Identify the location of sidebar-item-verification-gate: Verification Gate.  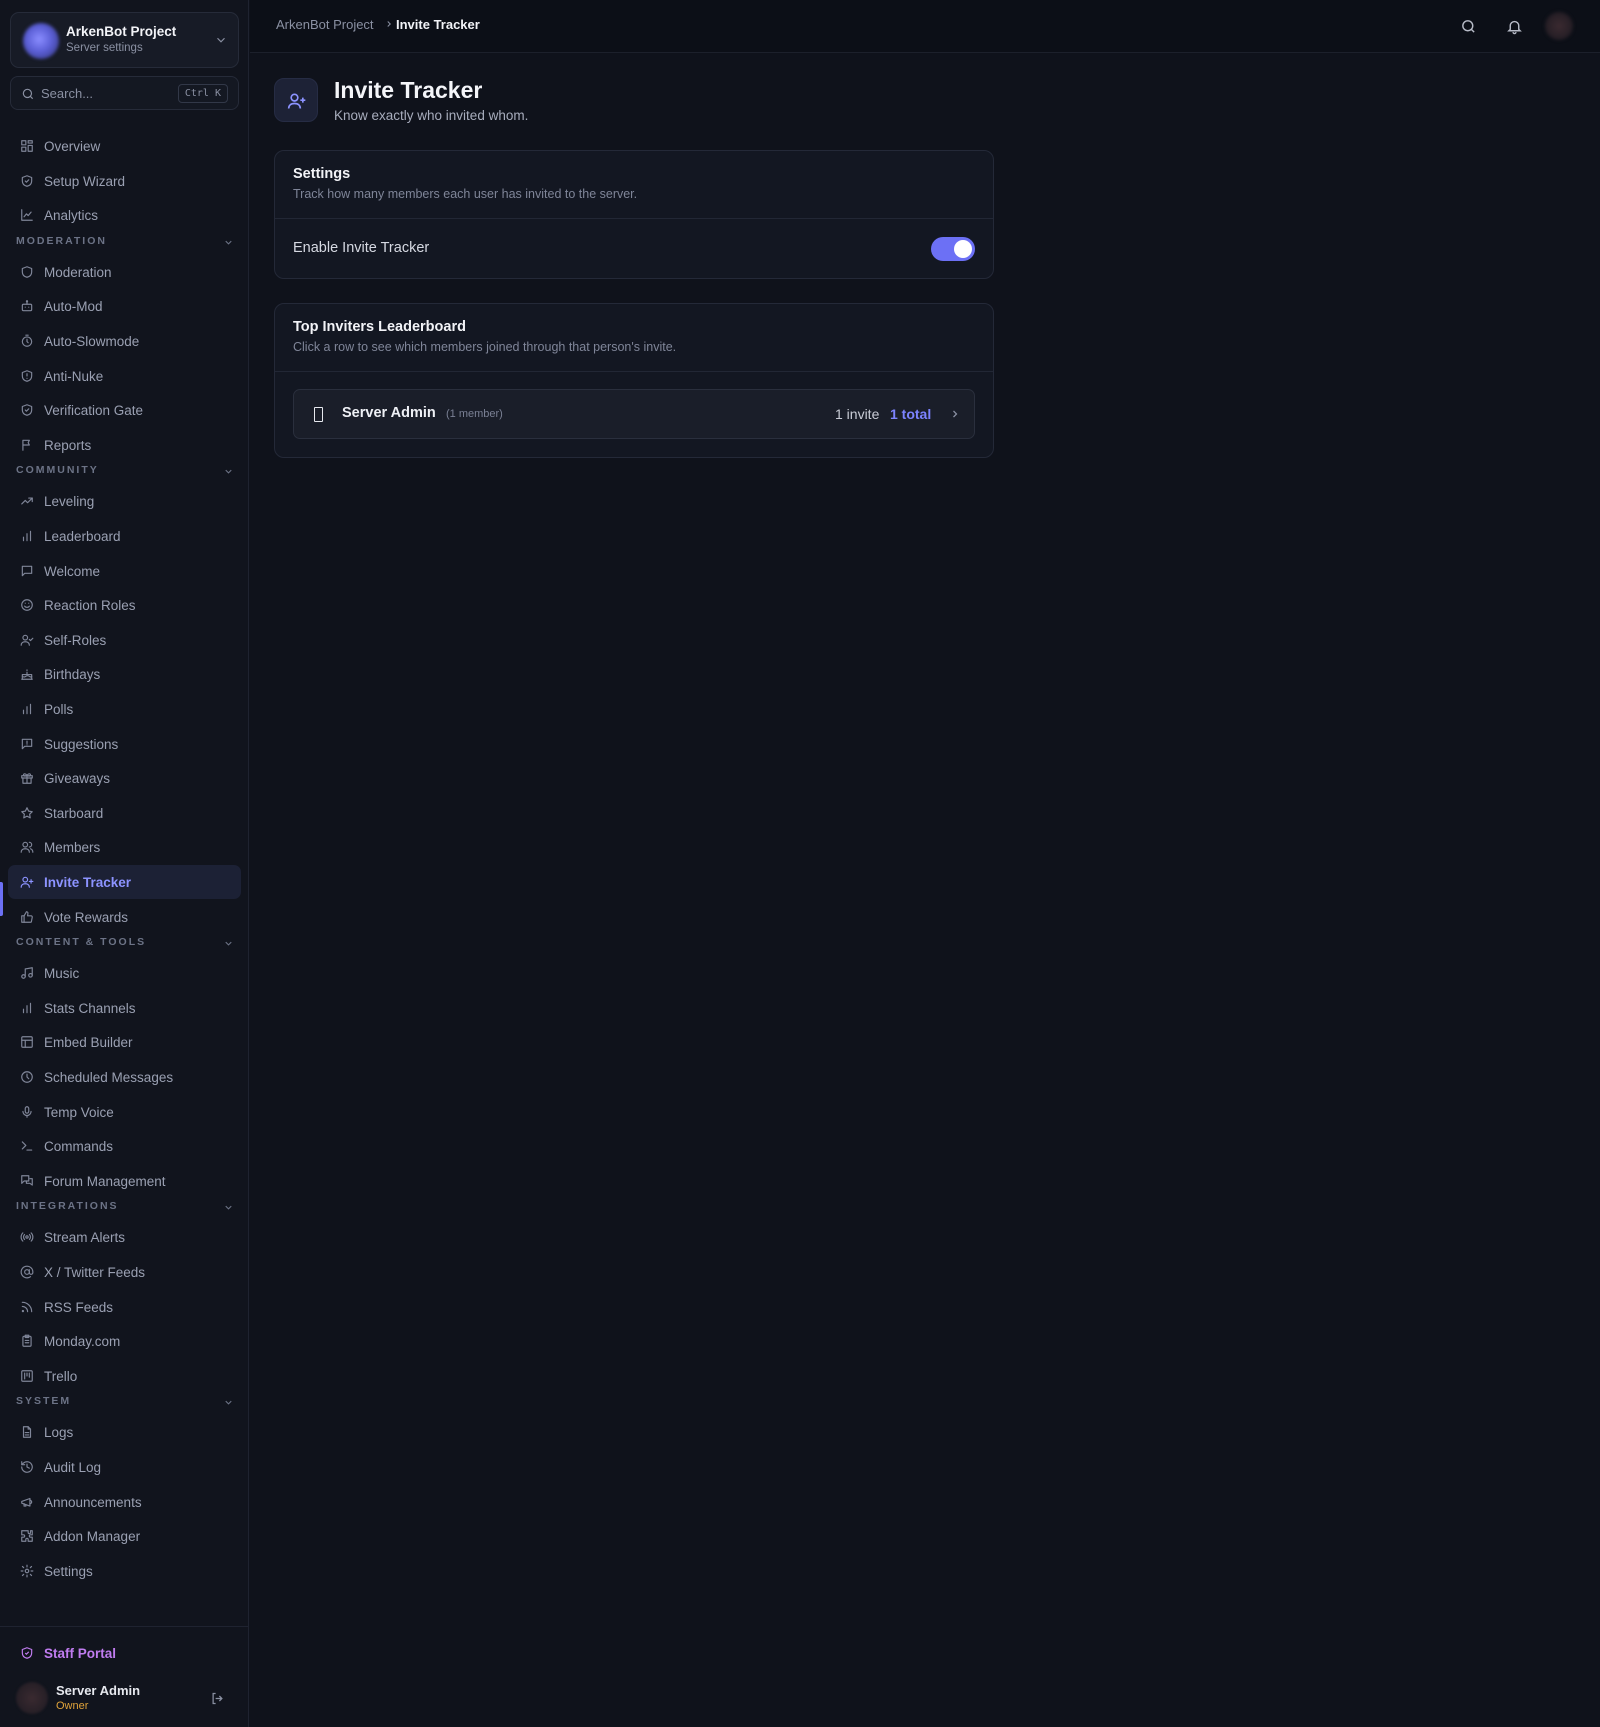
(124, 410).